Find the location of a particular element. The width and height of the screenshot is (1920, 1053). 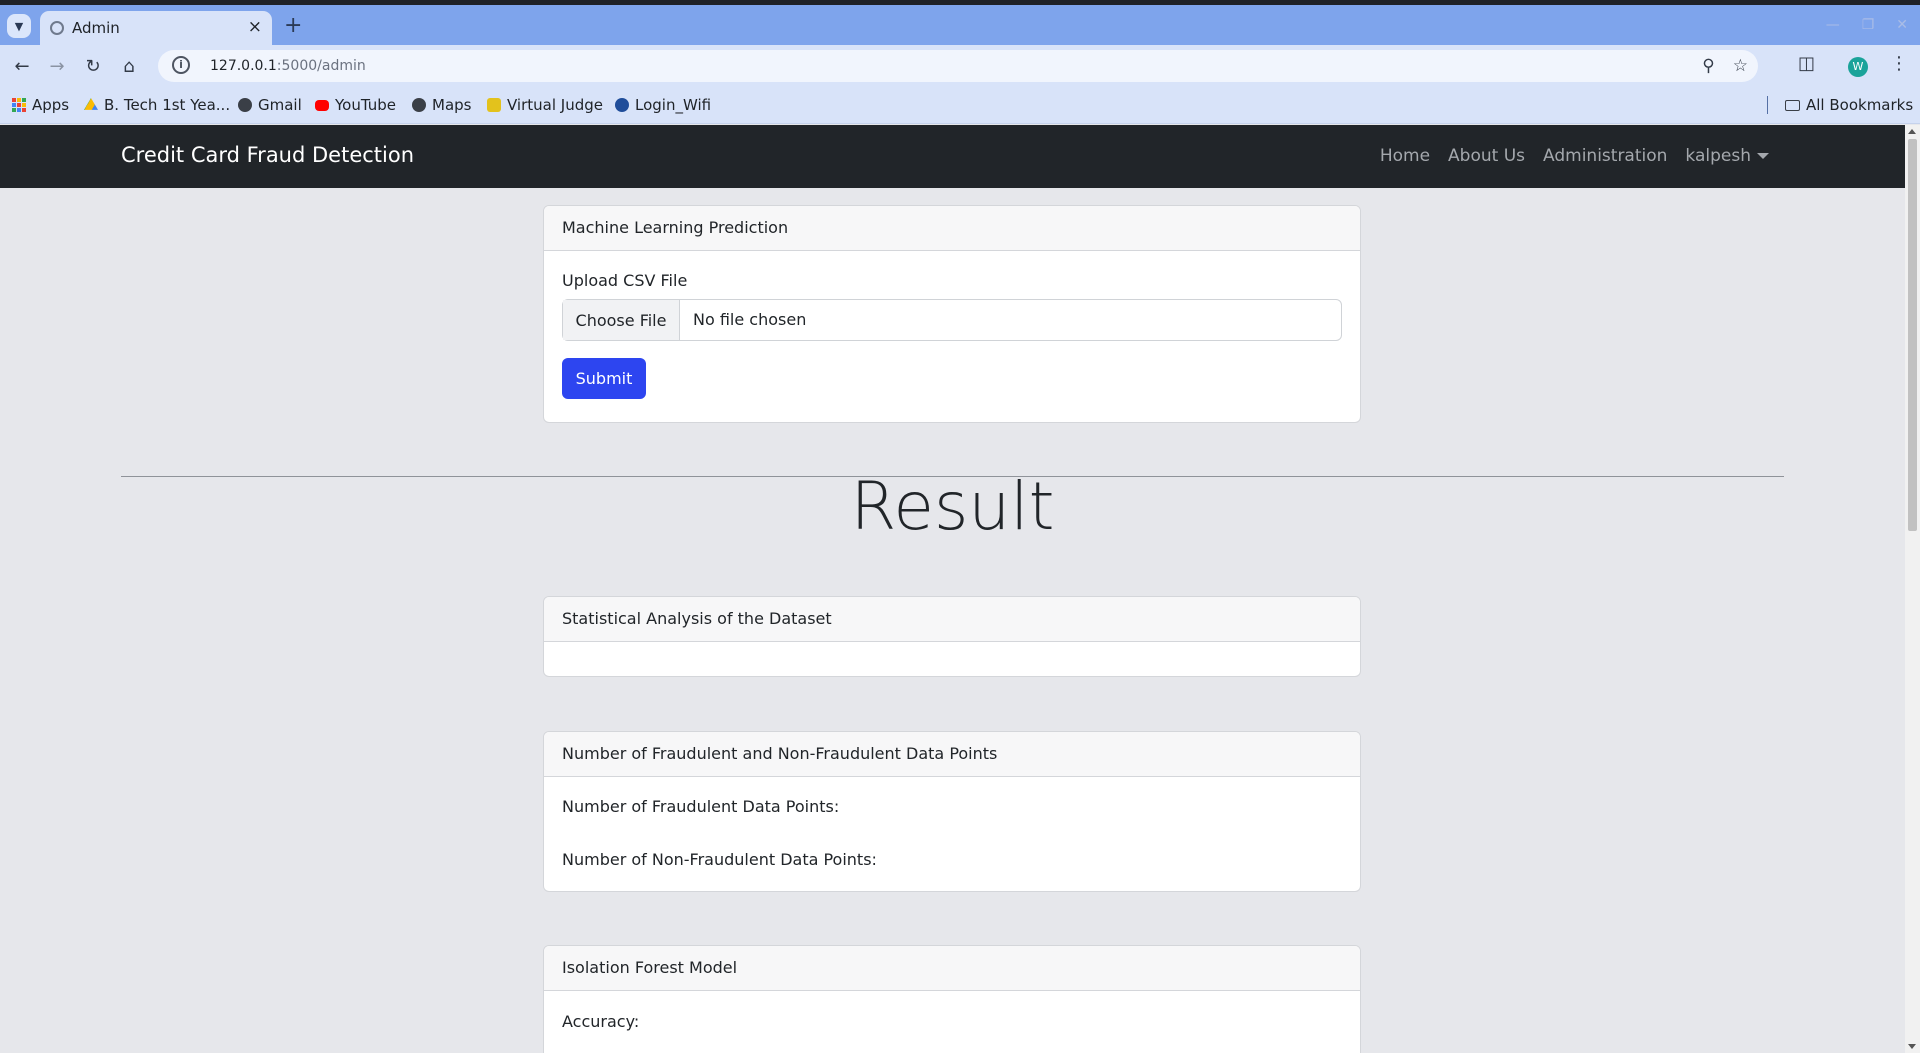

window-controls: — ❐ ✕ is located at coordinates (1867, 25).